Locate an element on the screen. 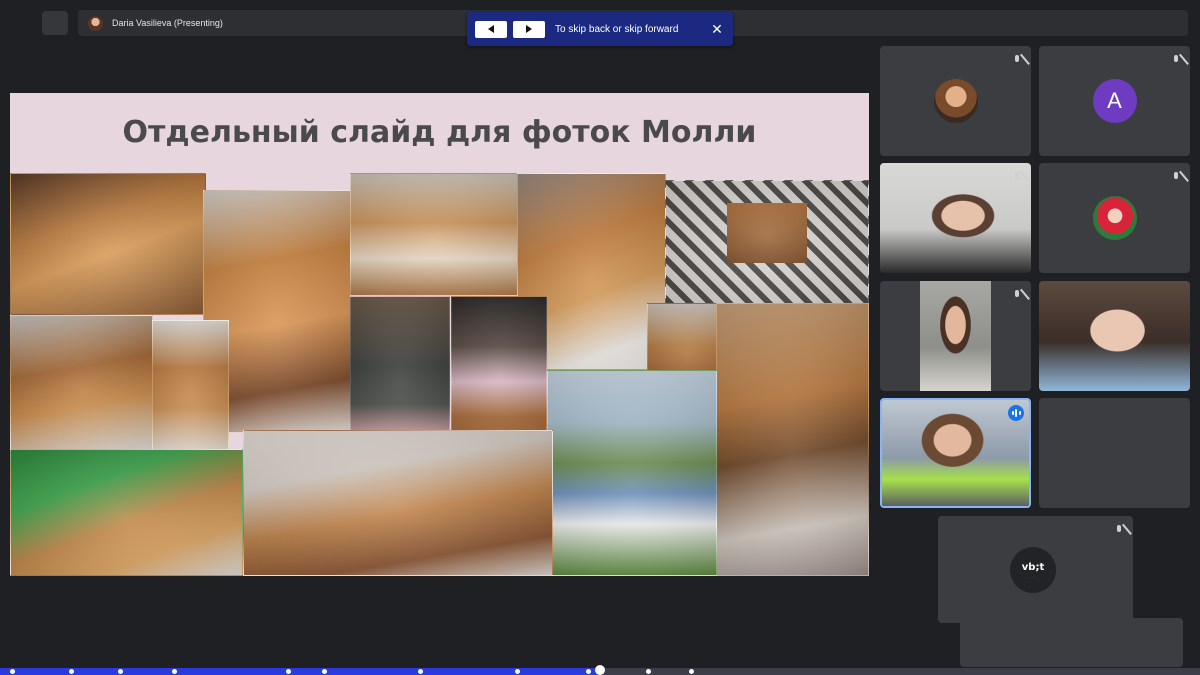 The width and height of the screenshot is (1200, 675). skip-forward-button is located at coordinates (529, 29).